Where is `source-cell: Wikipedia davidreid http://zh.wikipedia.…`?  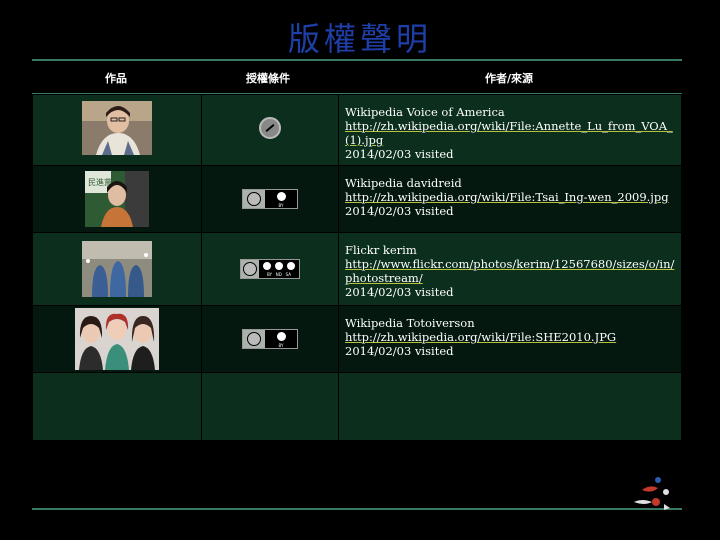
source-cell: Wikipedia davidreid http://zh.wikipedia.… is located at coordinates (510, 199).